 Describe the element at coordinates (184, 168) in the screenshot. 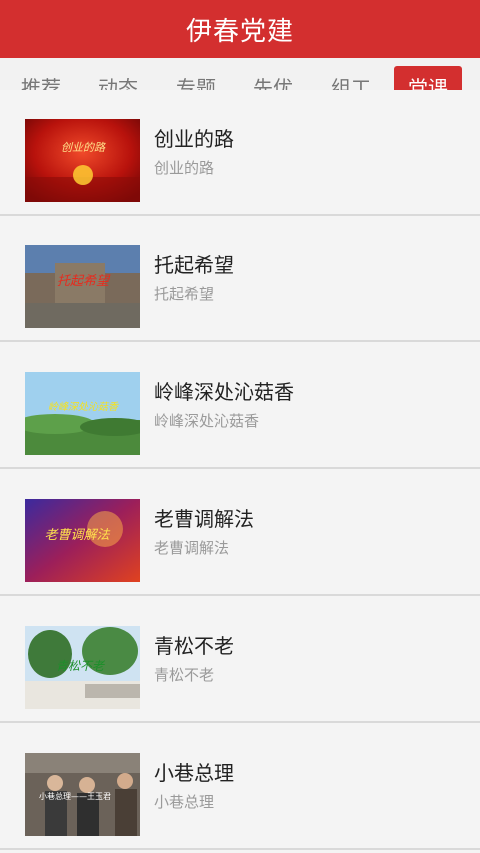

I see `item-subtitle: 创业的路` at that location.